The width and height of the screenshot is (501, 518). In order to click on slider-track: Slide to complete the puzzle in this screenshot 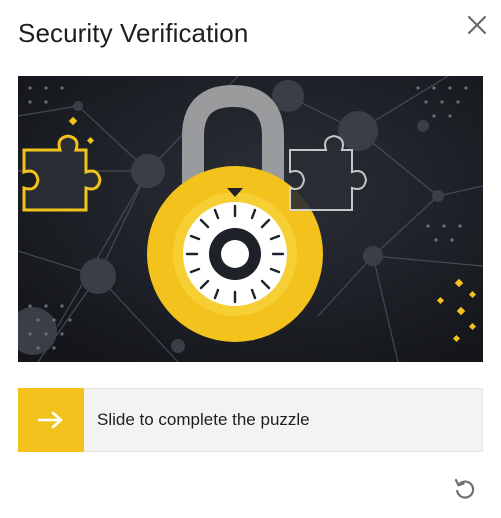, I will do `click(250, 420)`.